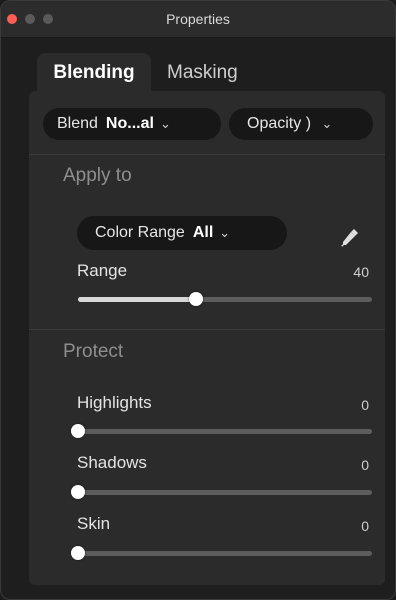 This screenshot has height=600, width=396. Describe the element at coordinates (94, 73) in the screenshot. I see `tab-blending: Blending` at that location.